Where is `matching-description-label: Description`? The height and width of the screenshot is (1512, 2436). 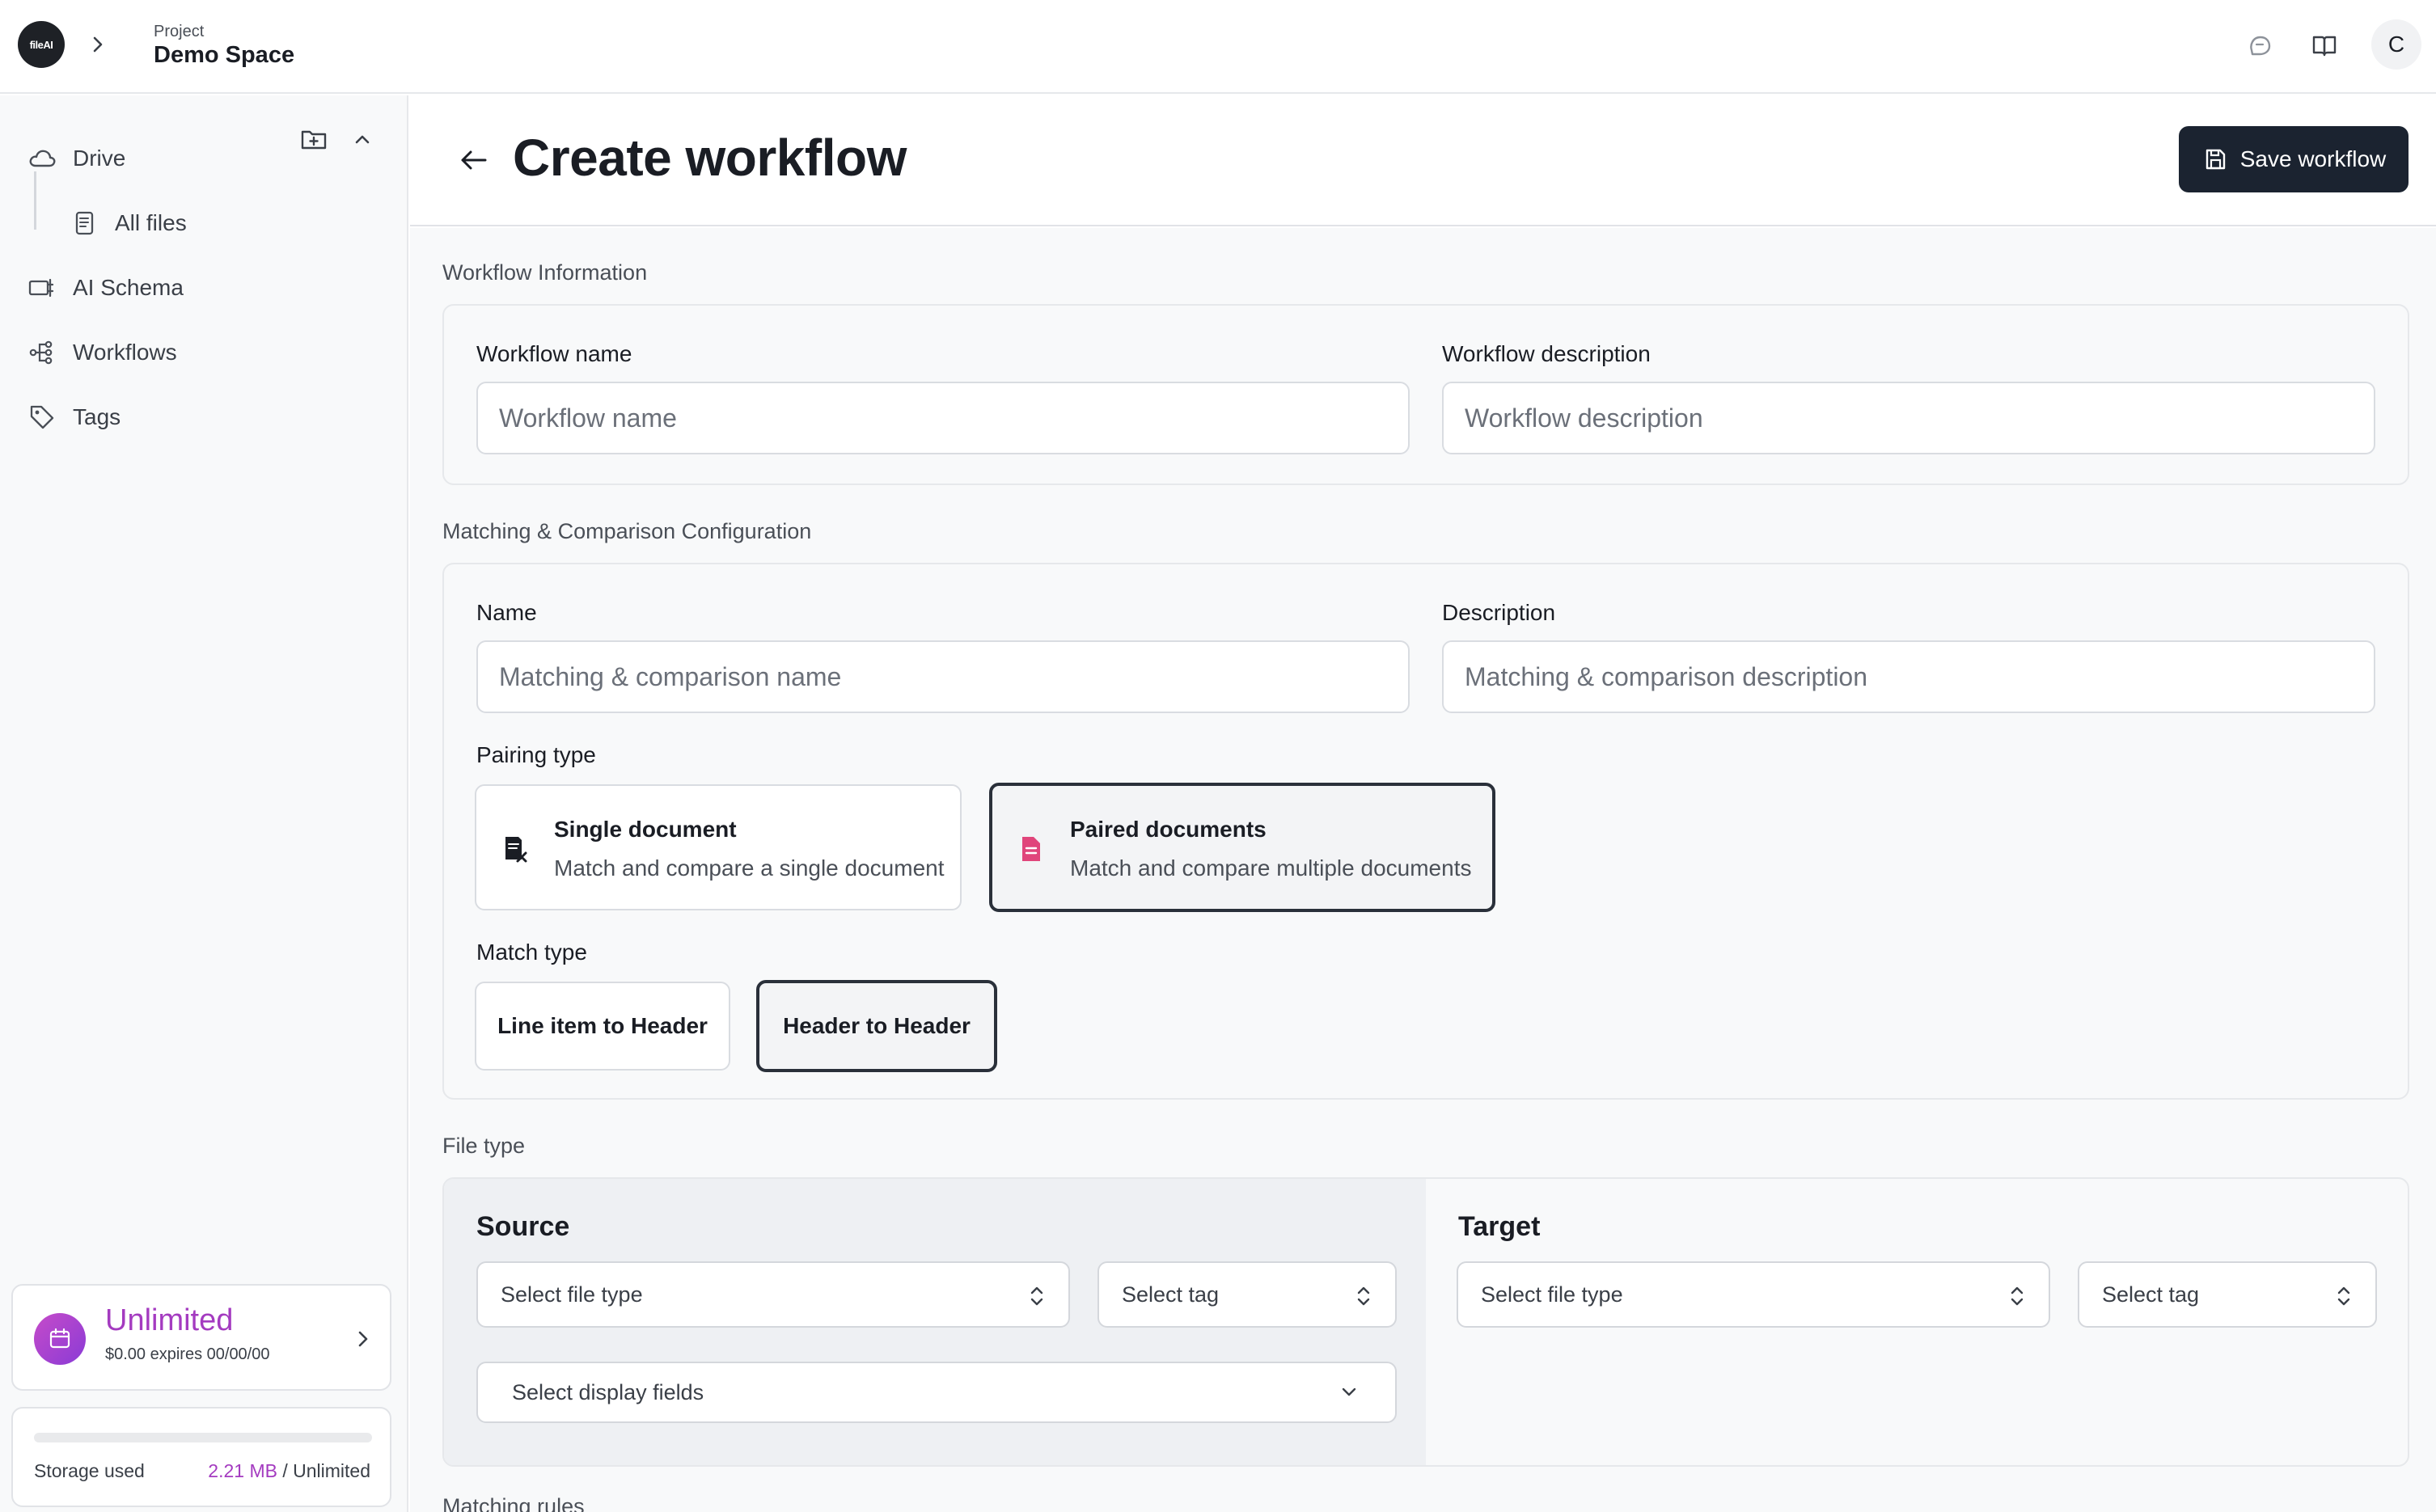 matching-description-label: Description is located at coordinates (1499, 612).